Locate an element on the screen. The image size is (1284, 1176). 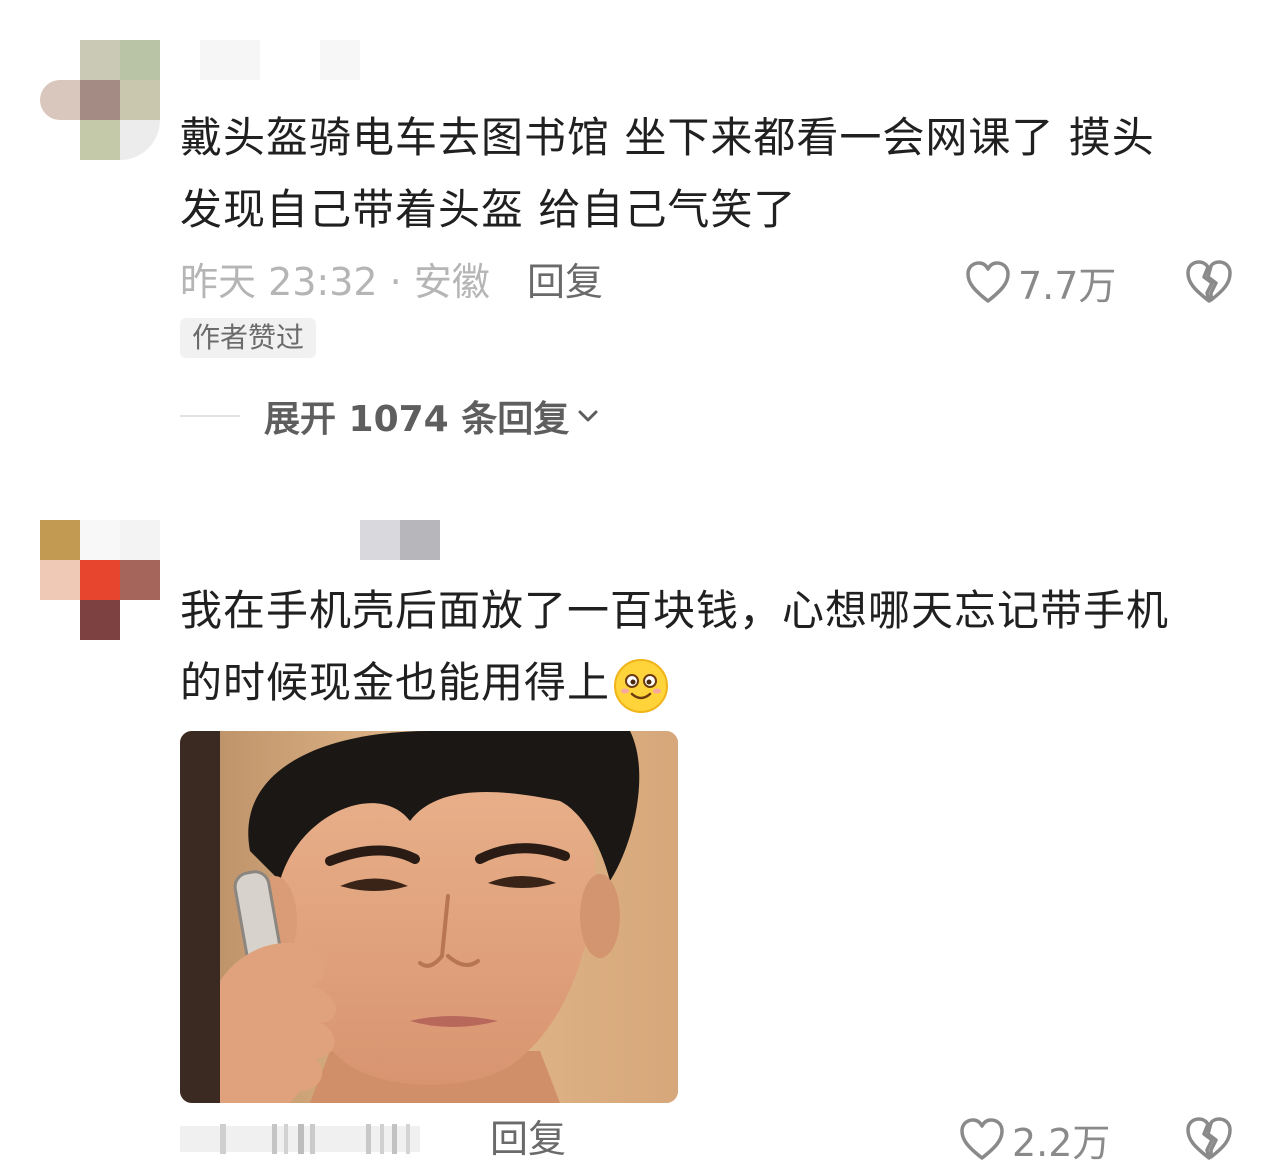
blurred-time-location is located at coordinates (300, 1139).